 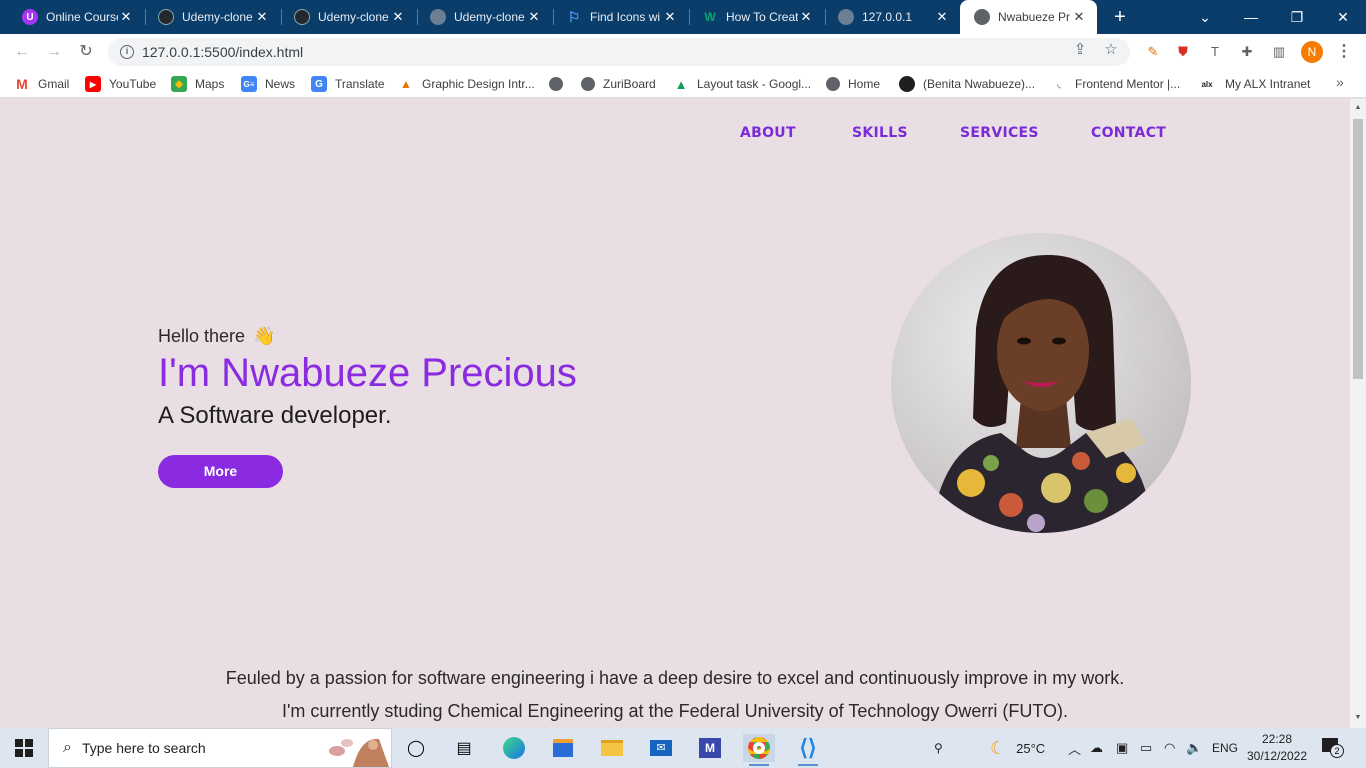 I want to click on meet-now-icon: ▣, so click(x=1122, y=748).